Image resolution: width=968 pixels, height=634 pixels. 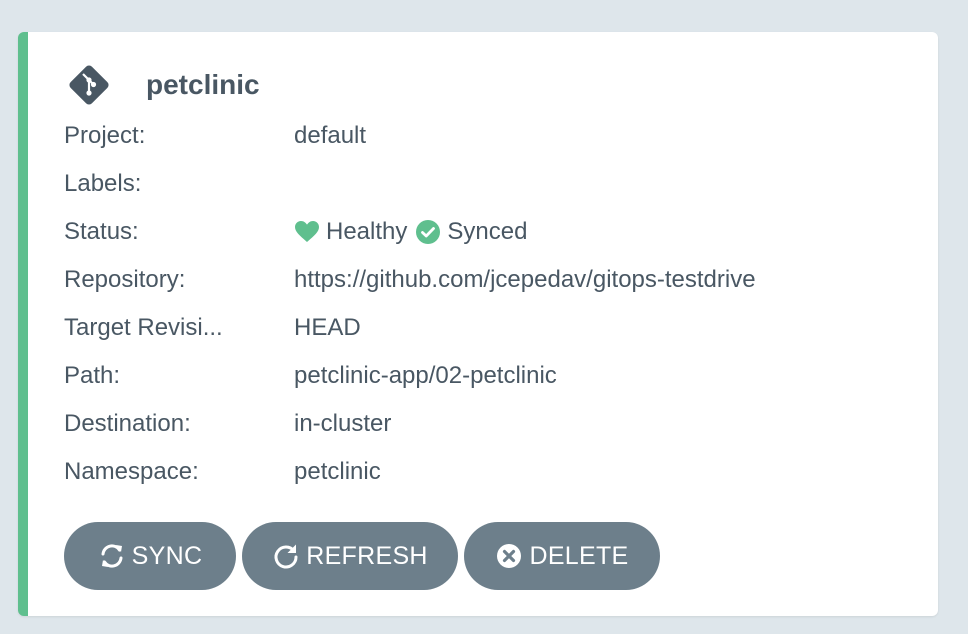 I want to click on field-value: default, so click(x=330, y=135).